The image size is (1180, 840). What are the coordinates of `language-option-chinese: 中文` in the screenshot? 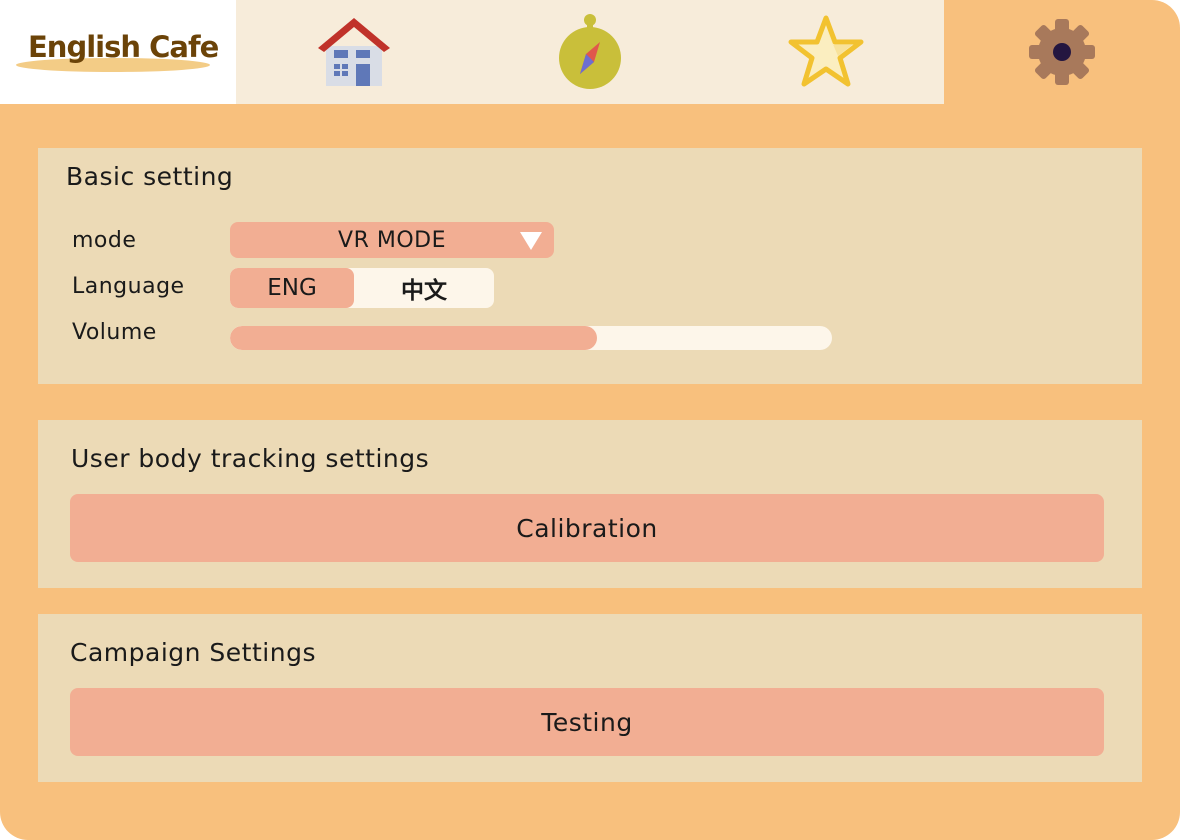 It's located at (424, 288).